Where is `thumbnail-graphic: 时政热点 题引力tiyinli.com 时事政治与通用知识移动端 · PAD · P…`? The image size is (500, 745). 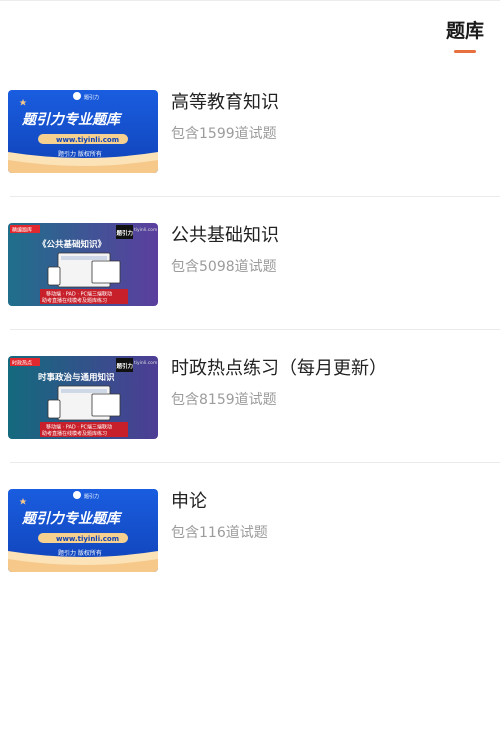
thumbnail-graphic: 时政热点 题引力tiyinli.com 时事政治与通用知识移动端 · PAD · P… is located at coordinates (83, 397).